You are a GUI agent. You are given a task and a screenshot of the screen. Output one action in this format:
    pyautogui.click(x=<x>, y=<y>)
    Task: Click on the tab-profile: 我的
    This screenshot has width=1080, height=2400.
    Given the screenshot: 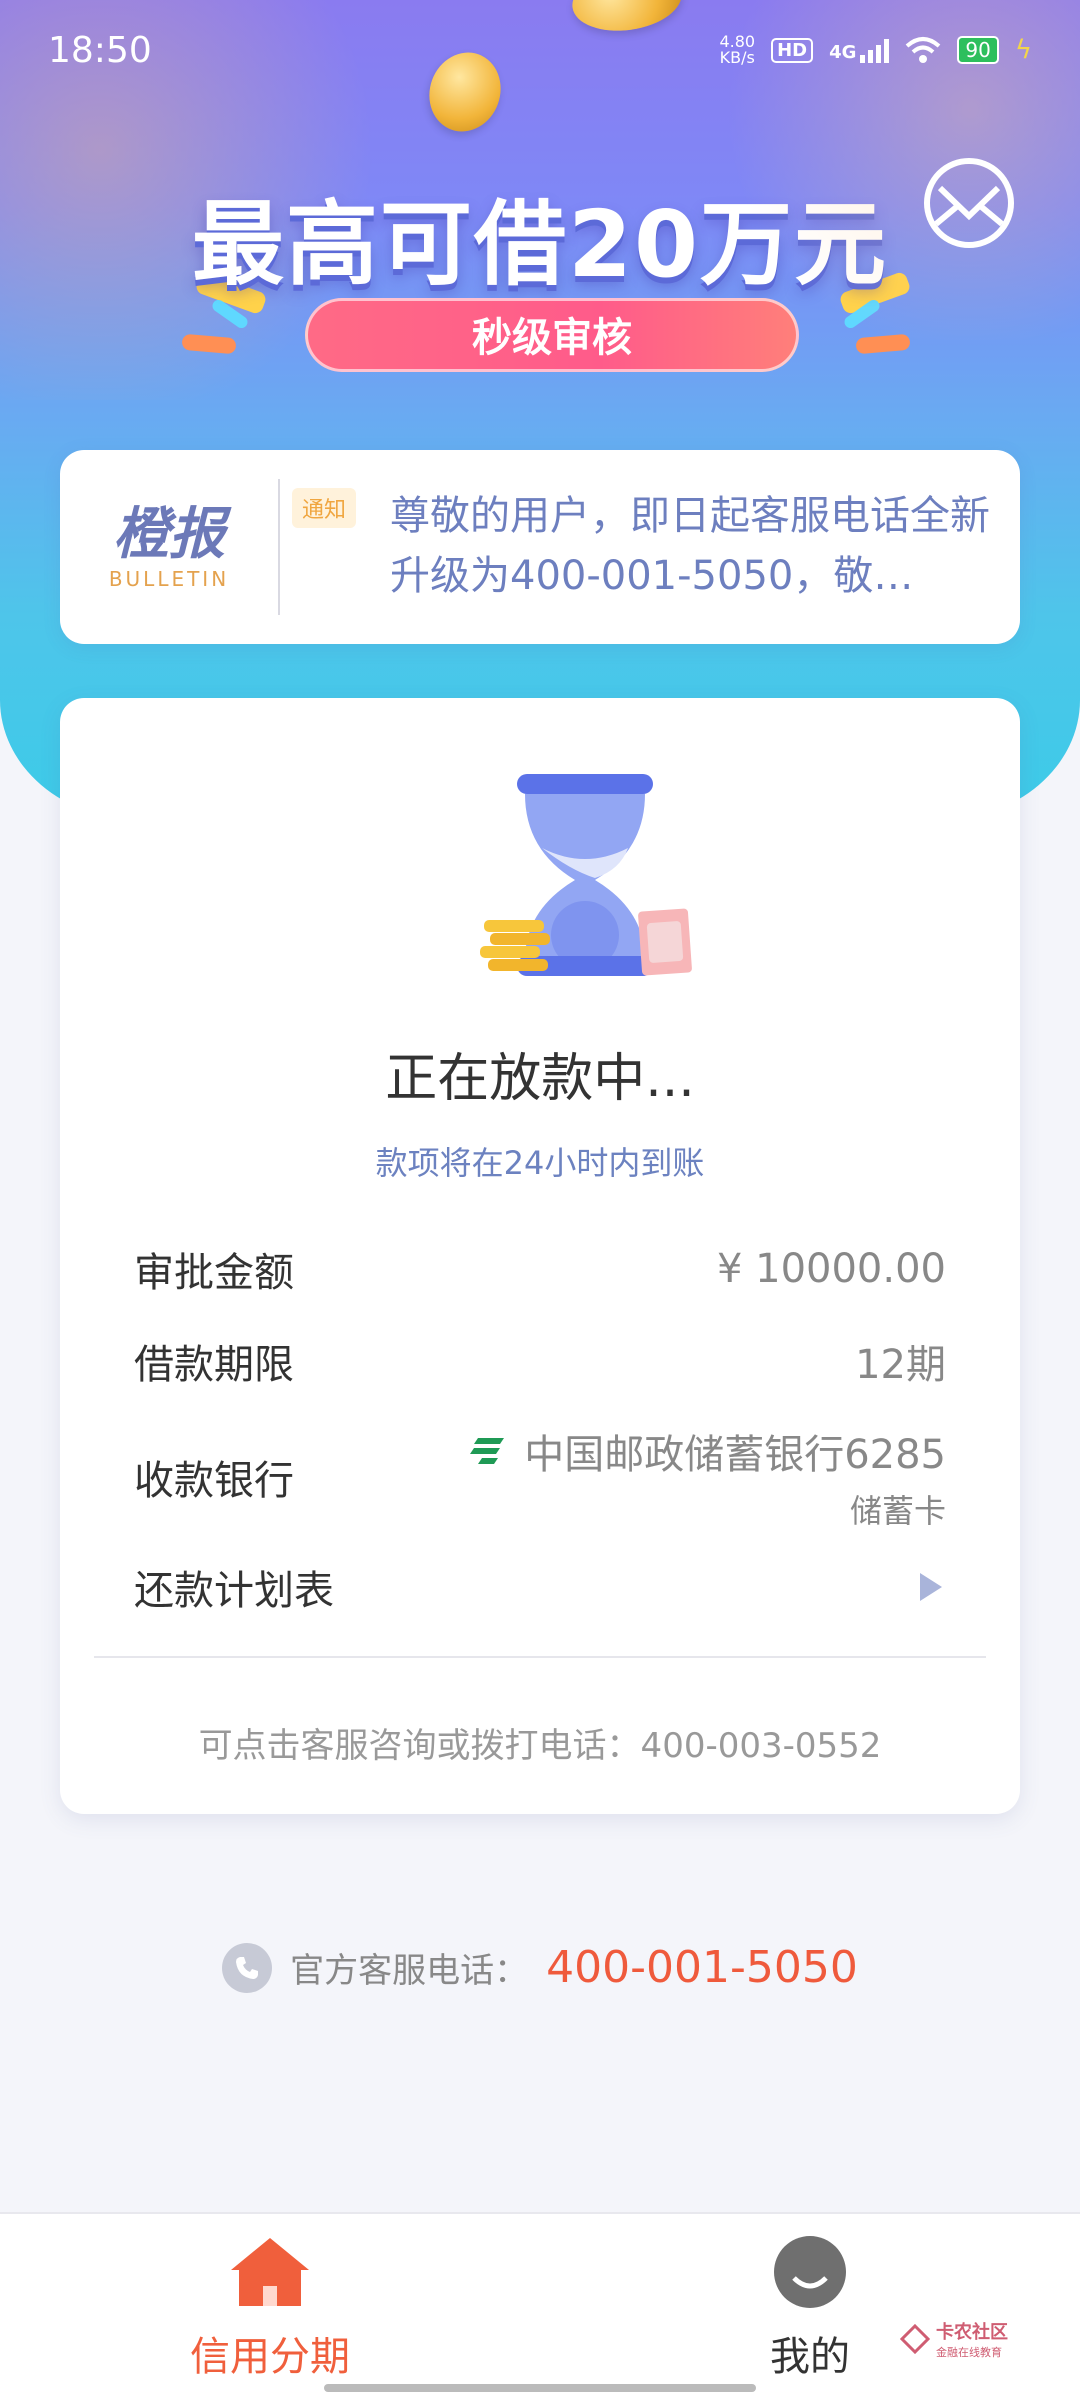 What is the action you would take?
    pyautogui.click(x=810, y=2308)
    